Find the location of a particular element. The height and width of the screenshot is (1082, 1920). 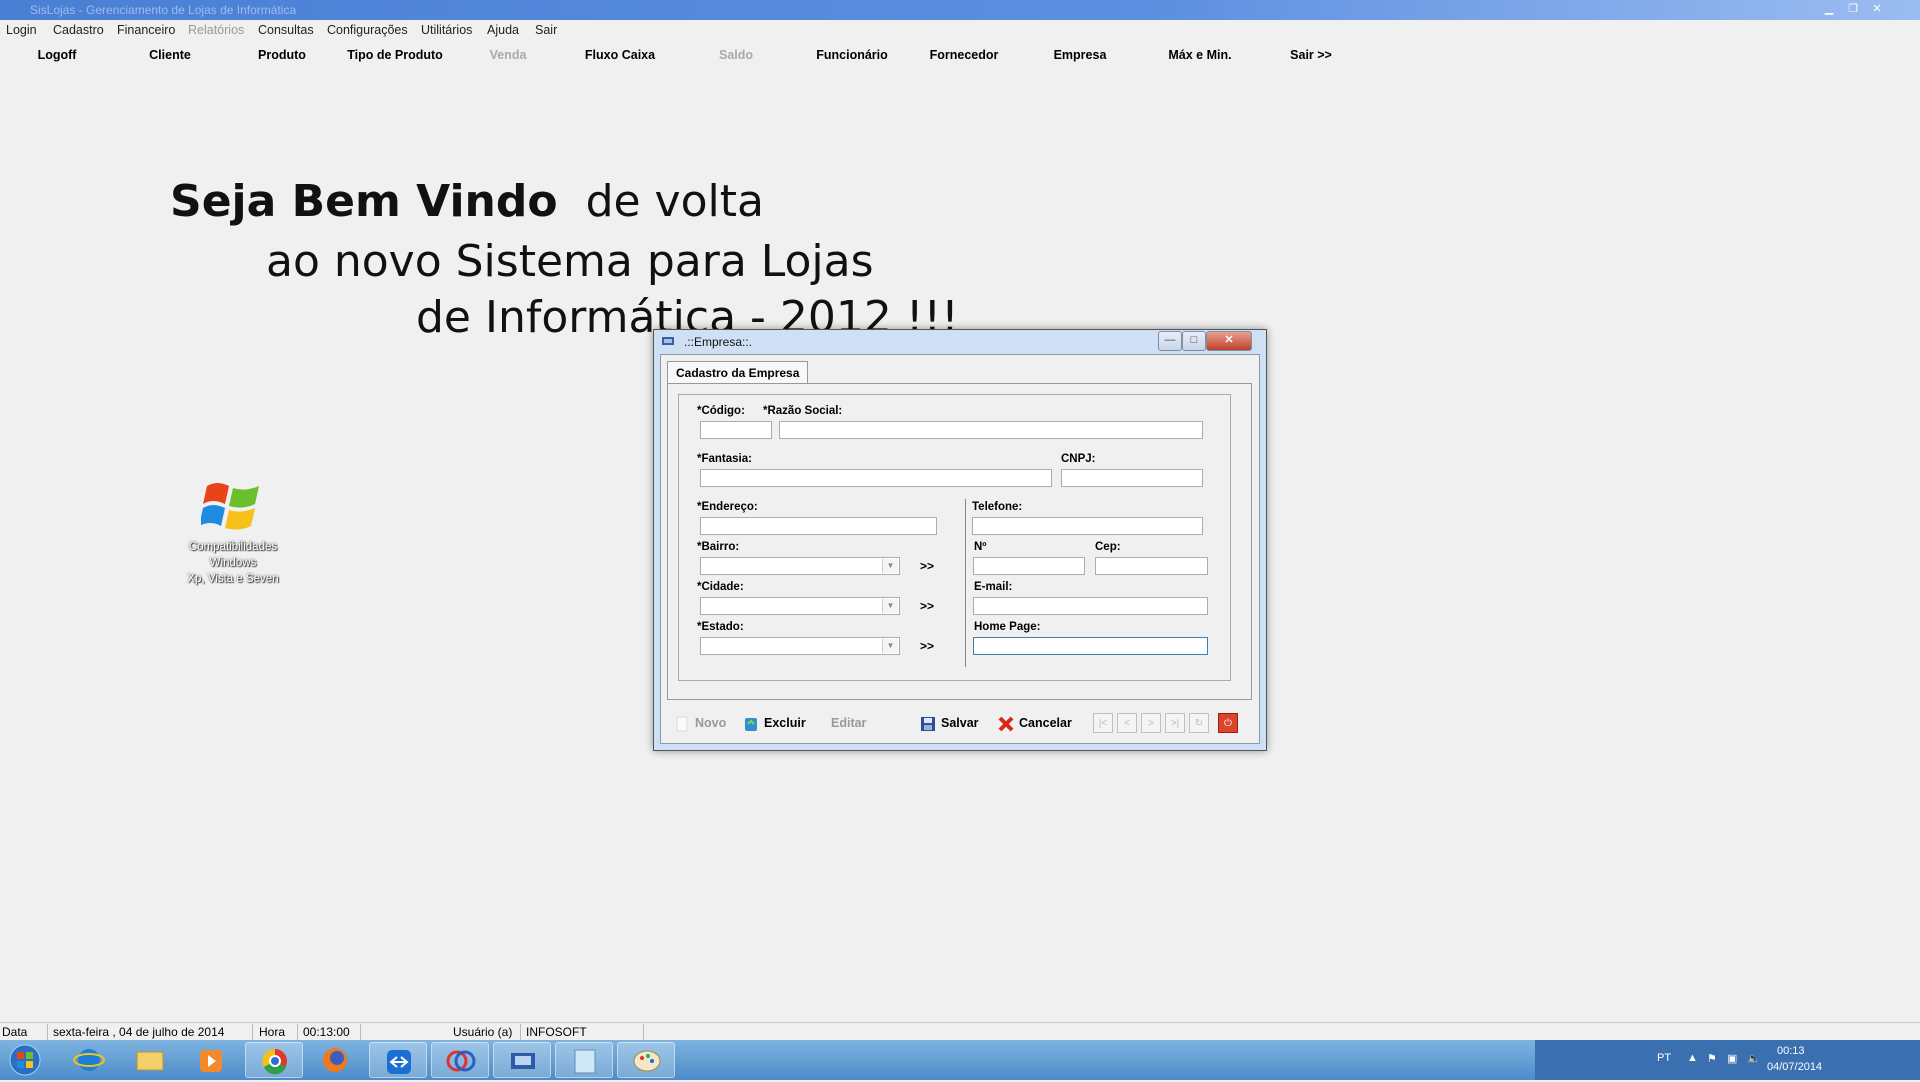

dialog-close-button: ✕ is located at coordinates (1229, 341).